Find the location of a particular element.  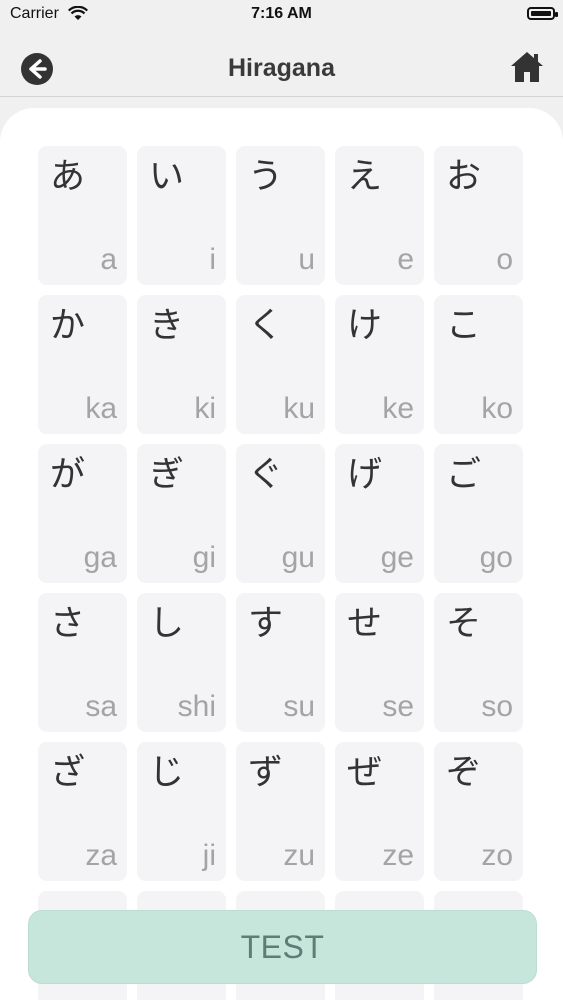

kana-character: い is located at coordinates (167, 177).